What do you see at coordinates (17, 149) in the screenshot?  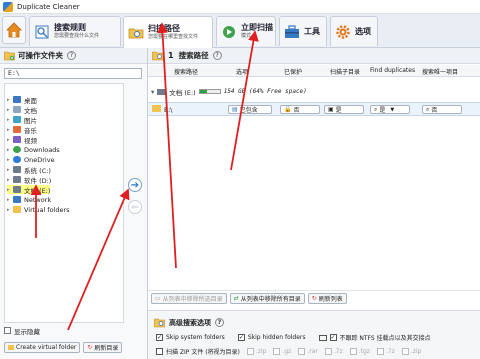 I see `downloads-icon` at bounding box center [17, 149].